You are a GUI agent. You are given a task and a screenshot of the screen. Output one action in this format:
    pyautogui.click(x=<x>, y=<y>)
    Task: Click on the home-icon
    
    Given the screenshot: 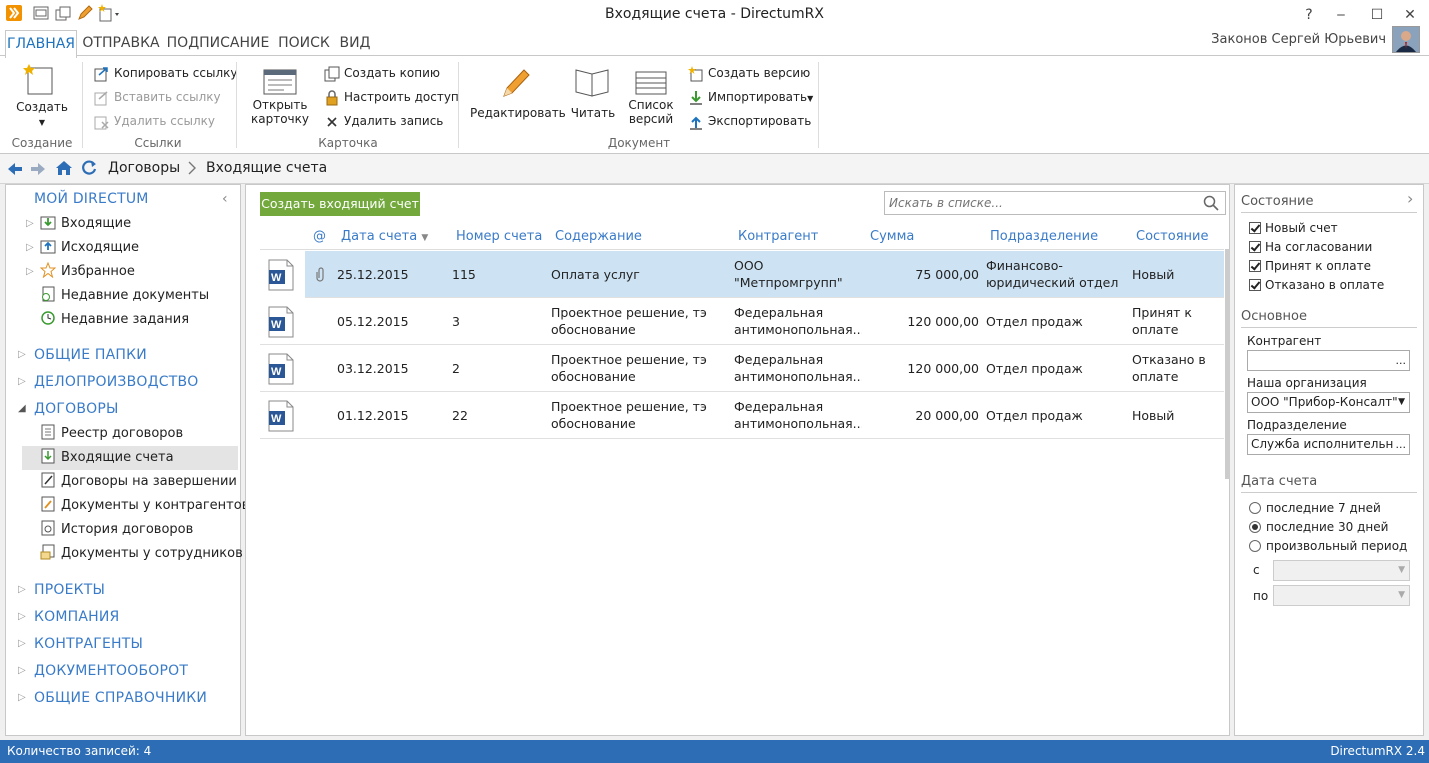 What is the action you would take?
    pyautogui.click(x=64, y=168)
    